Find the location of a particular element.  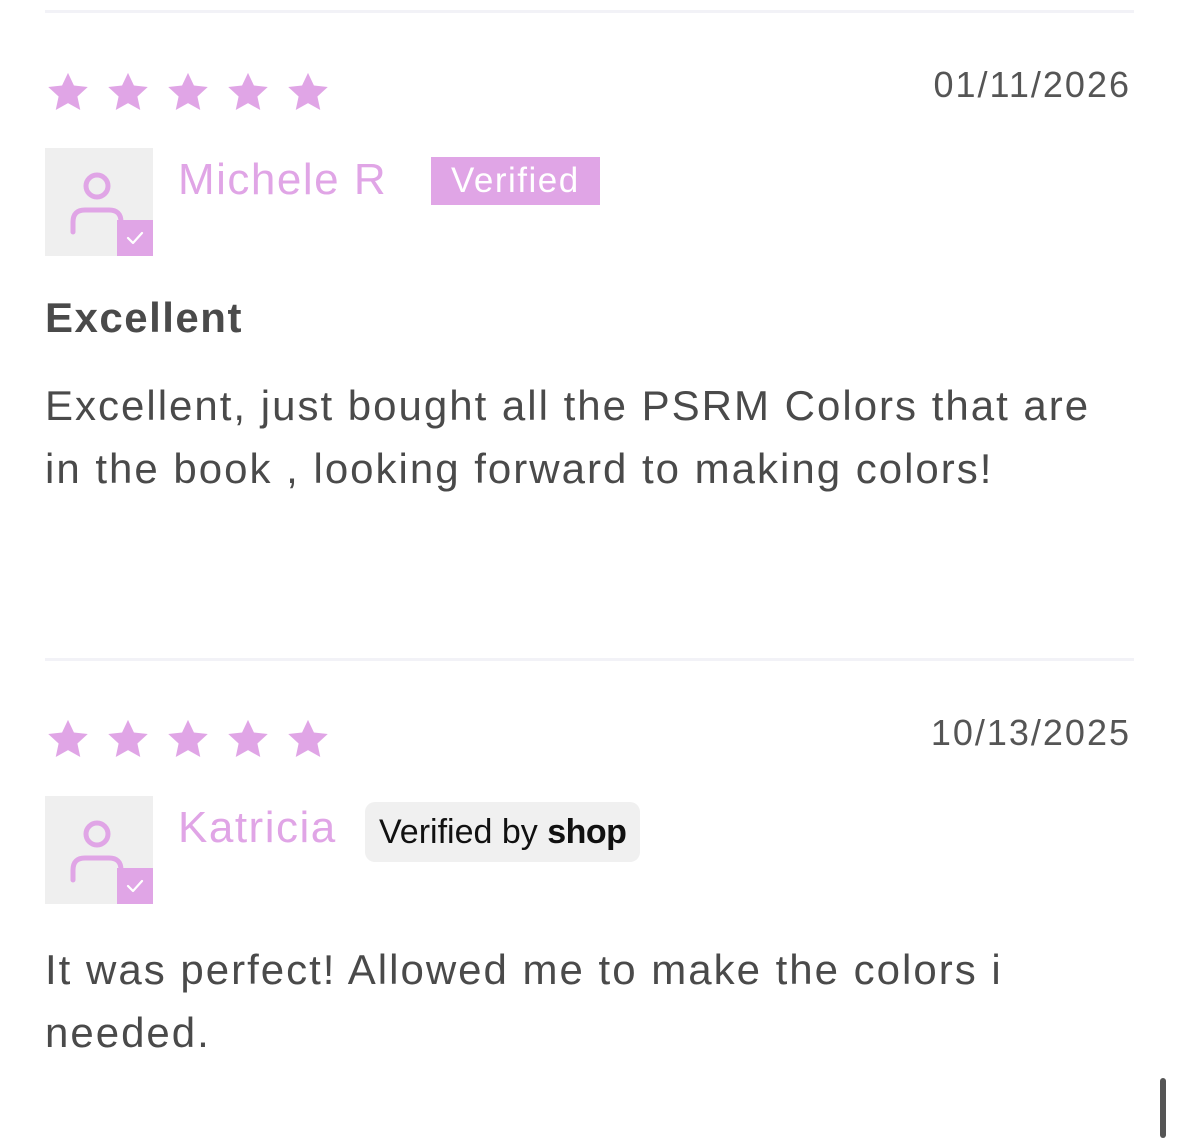

review-date: 10/13/2025 is located at coordinates (1030, 732).